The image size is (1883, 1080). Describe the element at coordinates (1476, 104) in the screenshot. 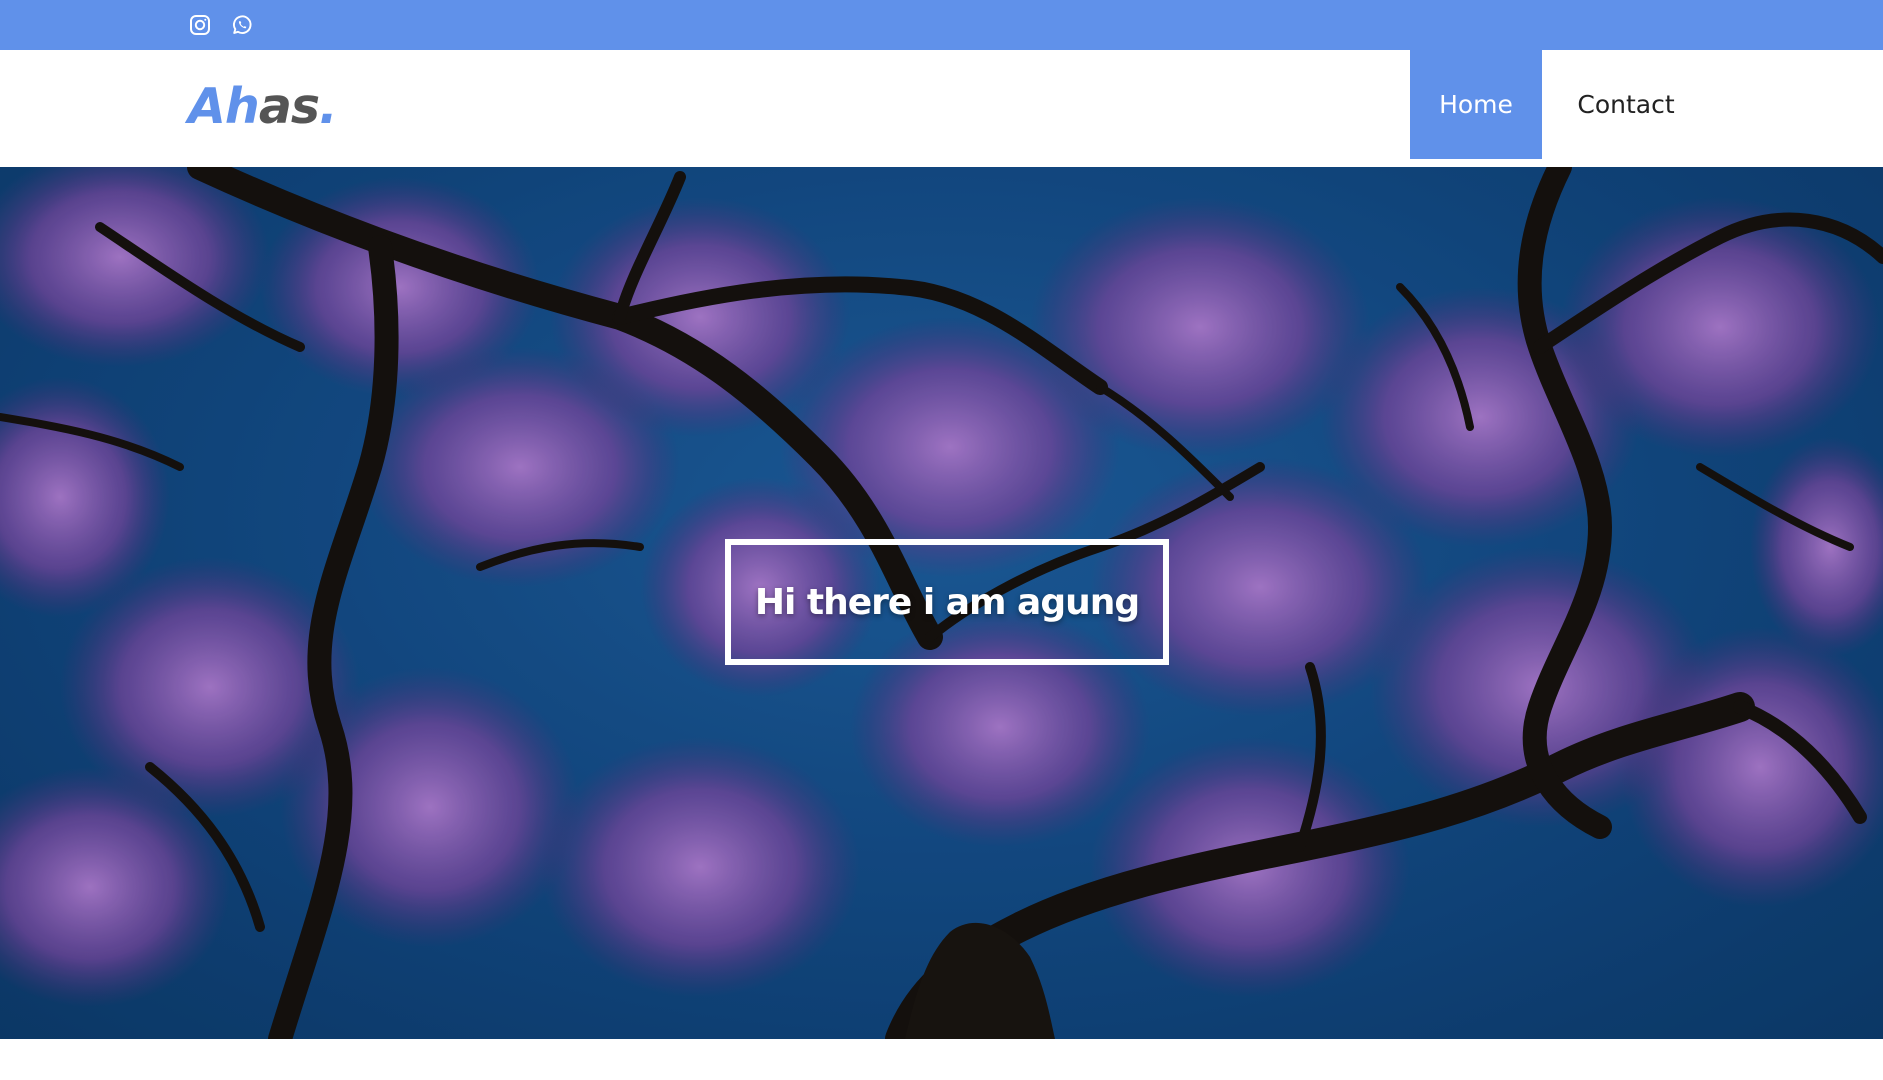

I see `nav-home: Home` at that location.